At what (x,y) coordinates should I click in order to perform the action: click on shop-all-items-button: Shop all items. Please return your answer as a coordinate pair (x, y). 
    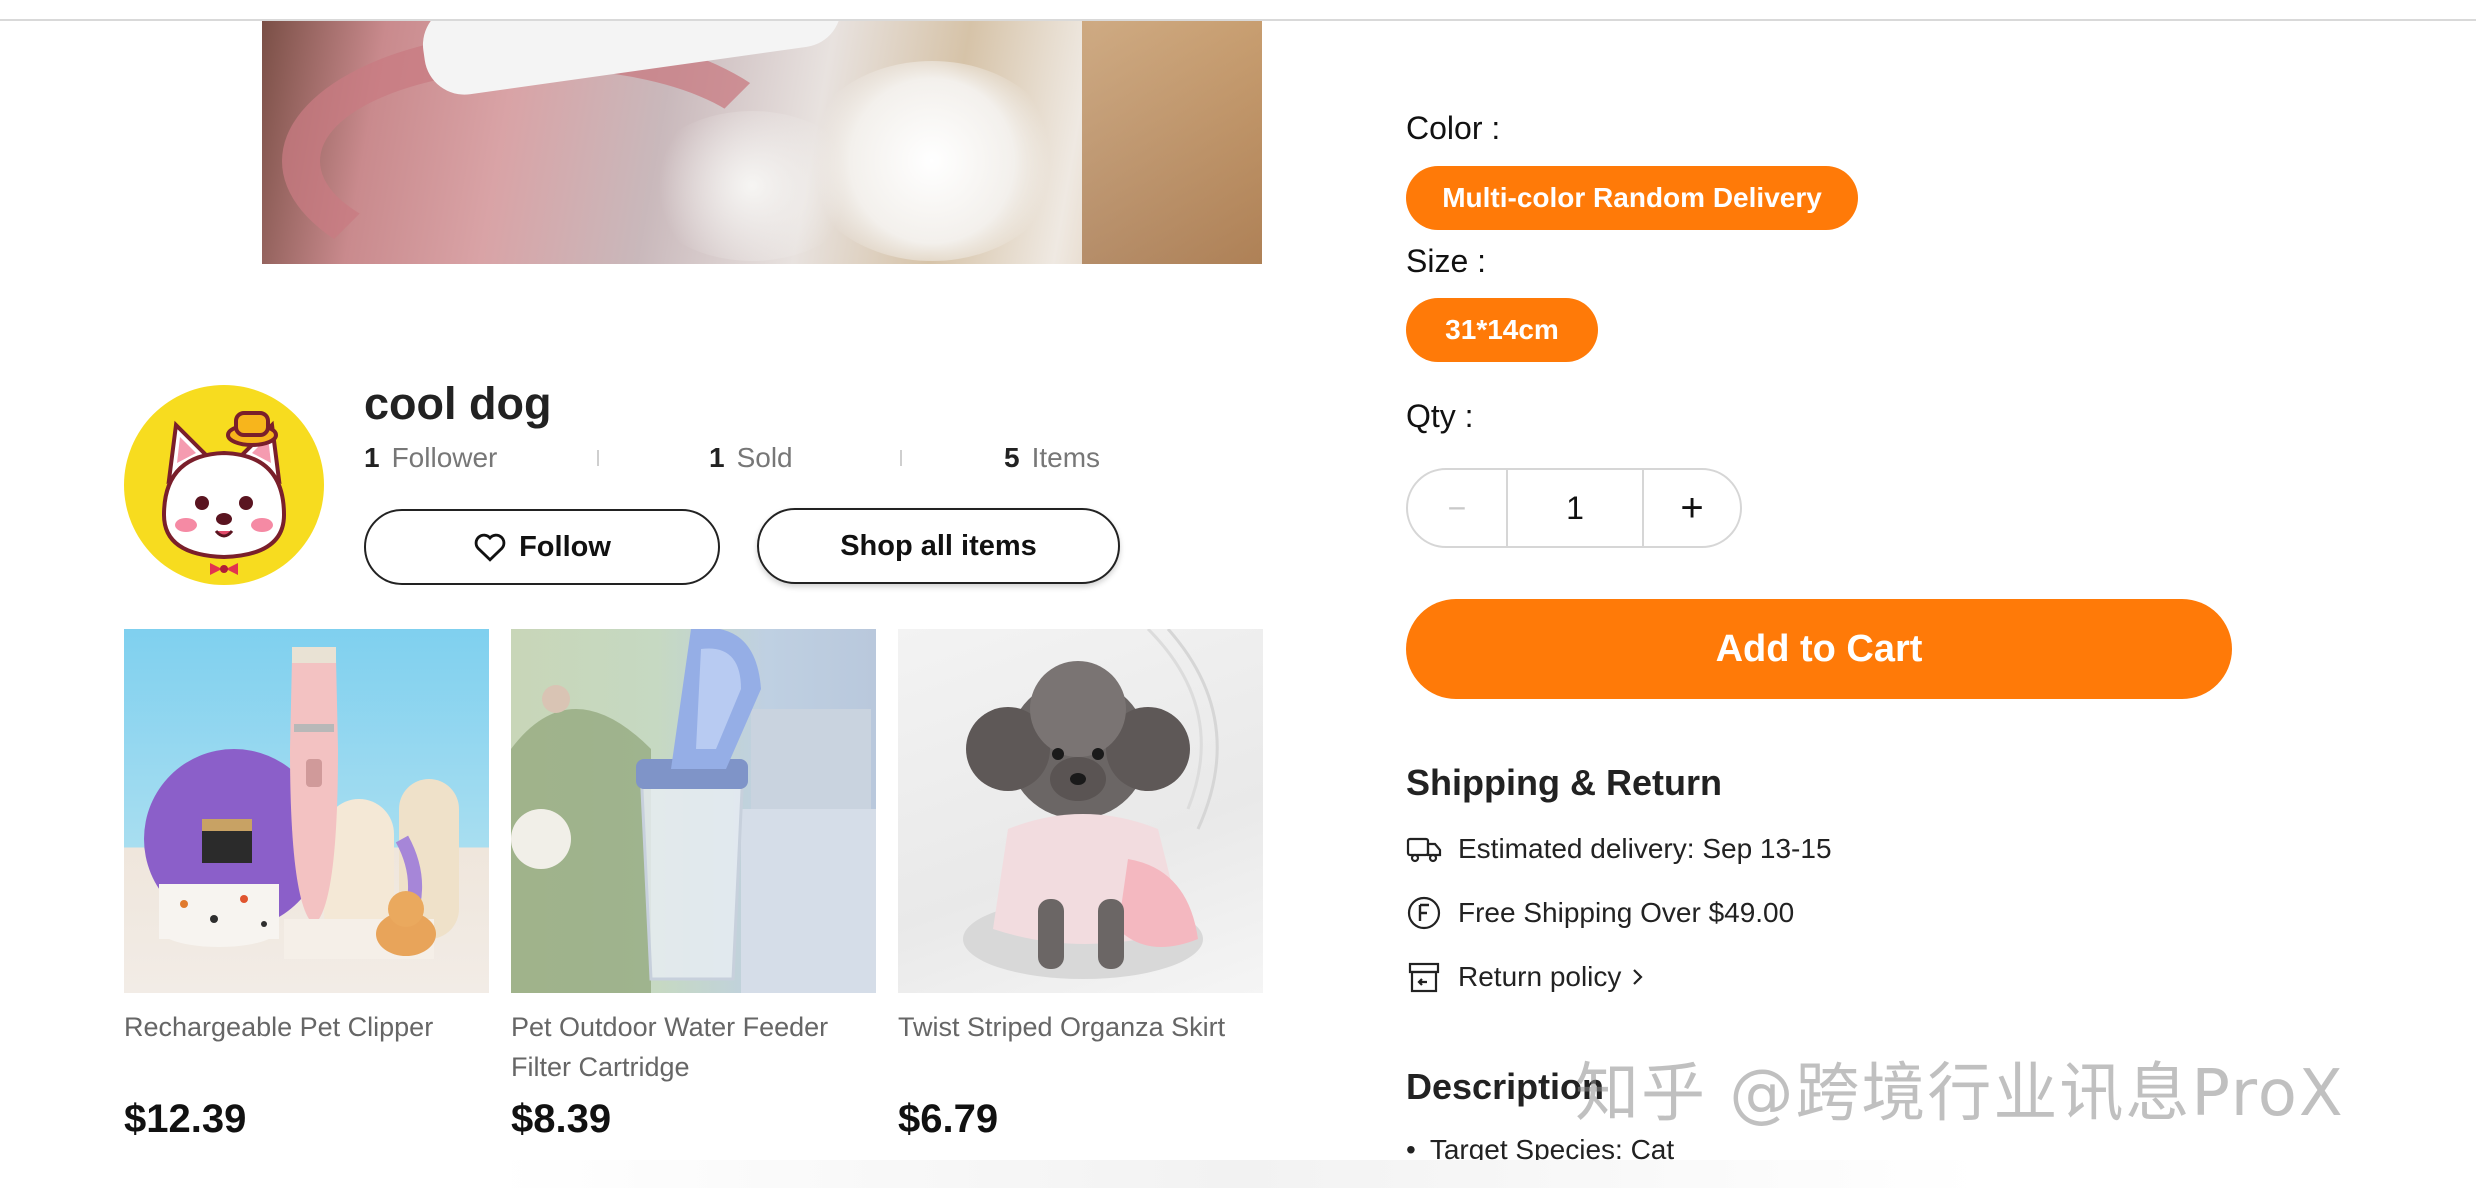
    Looking at the image, I should click on (938, 546).